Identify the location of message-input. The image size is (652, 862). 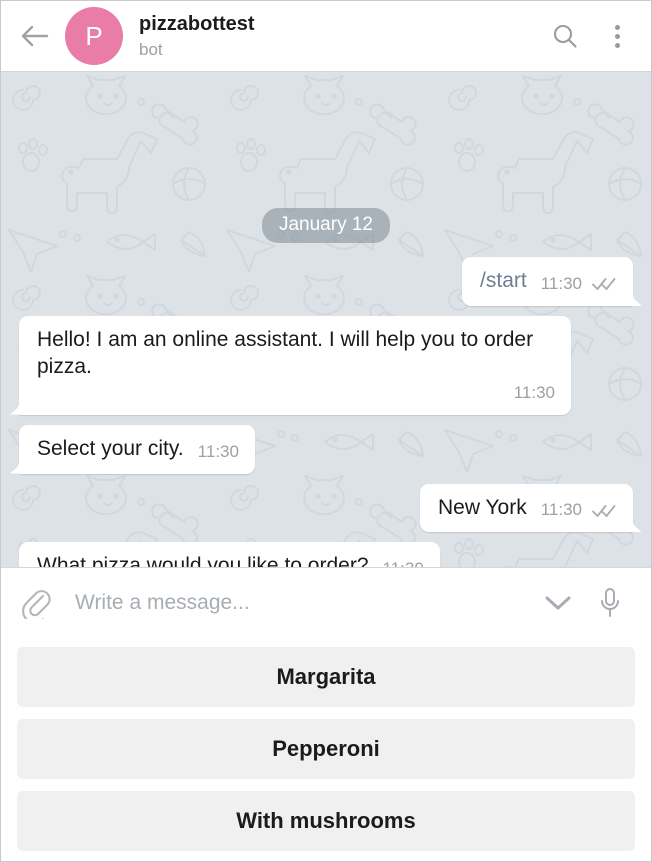
(297, 602).